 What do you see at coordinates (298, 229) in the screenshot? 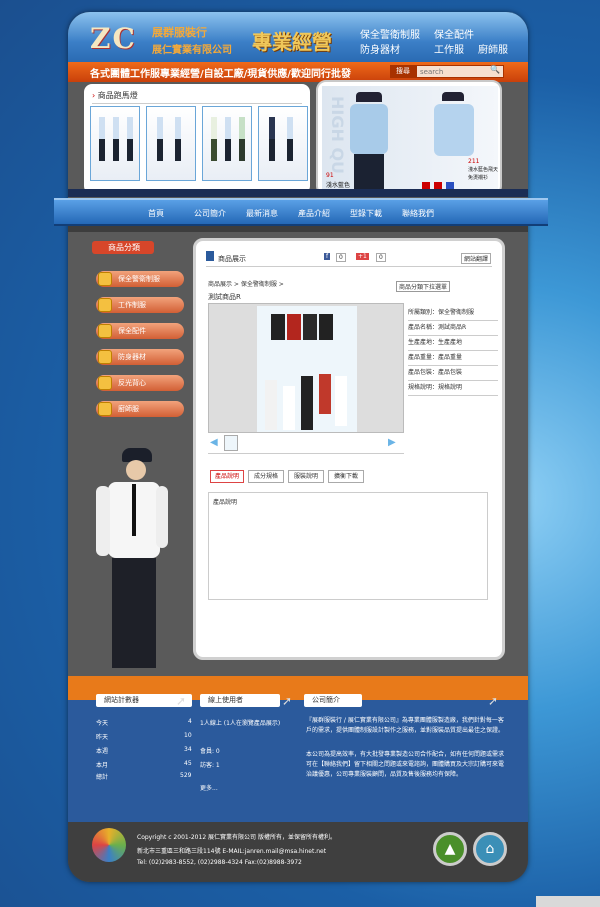
I see `nav-shadow` at bounding box center [298, 229].